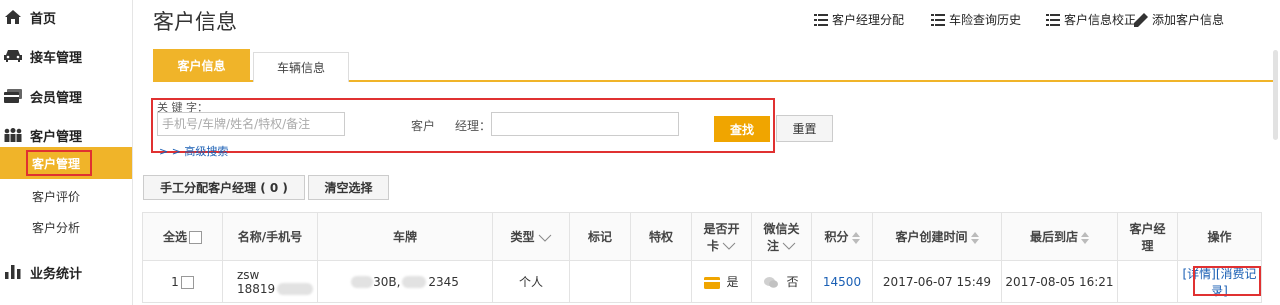 The width and height of the screenshot is (1280, 305). Describe the element at coordinates (836, 237) in the screenshot. I see `header-points-label: 积分` at that location.